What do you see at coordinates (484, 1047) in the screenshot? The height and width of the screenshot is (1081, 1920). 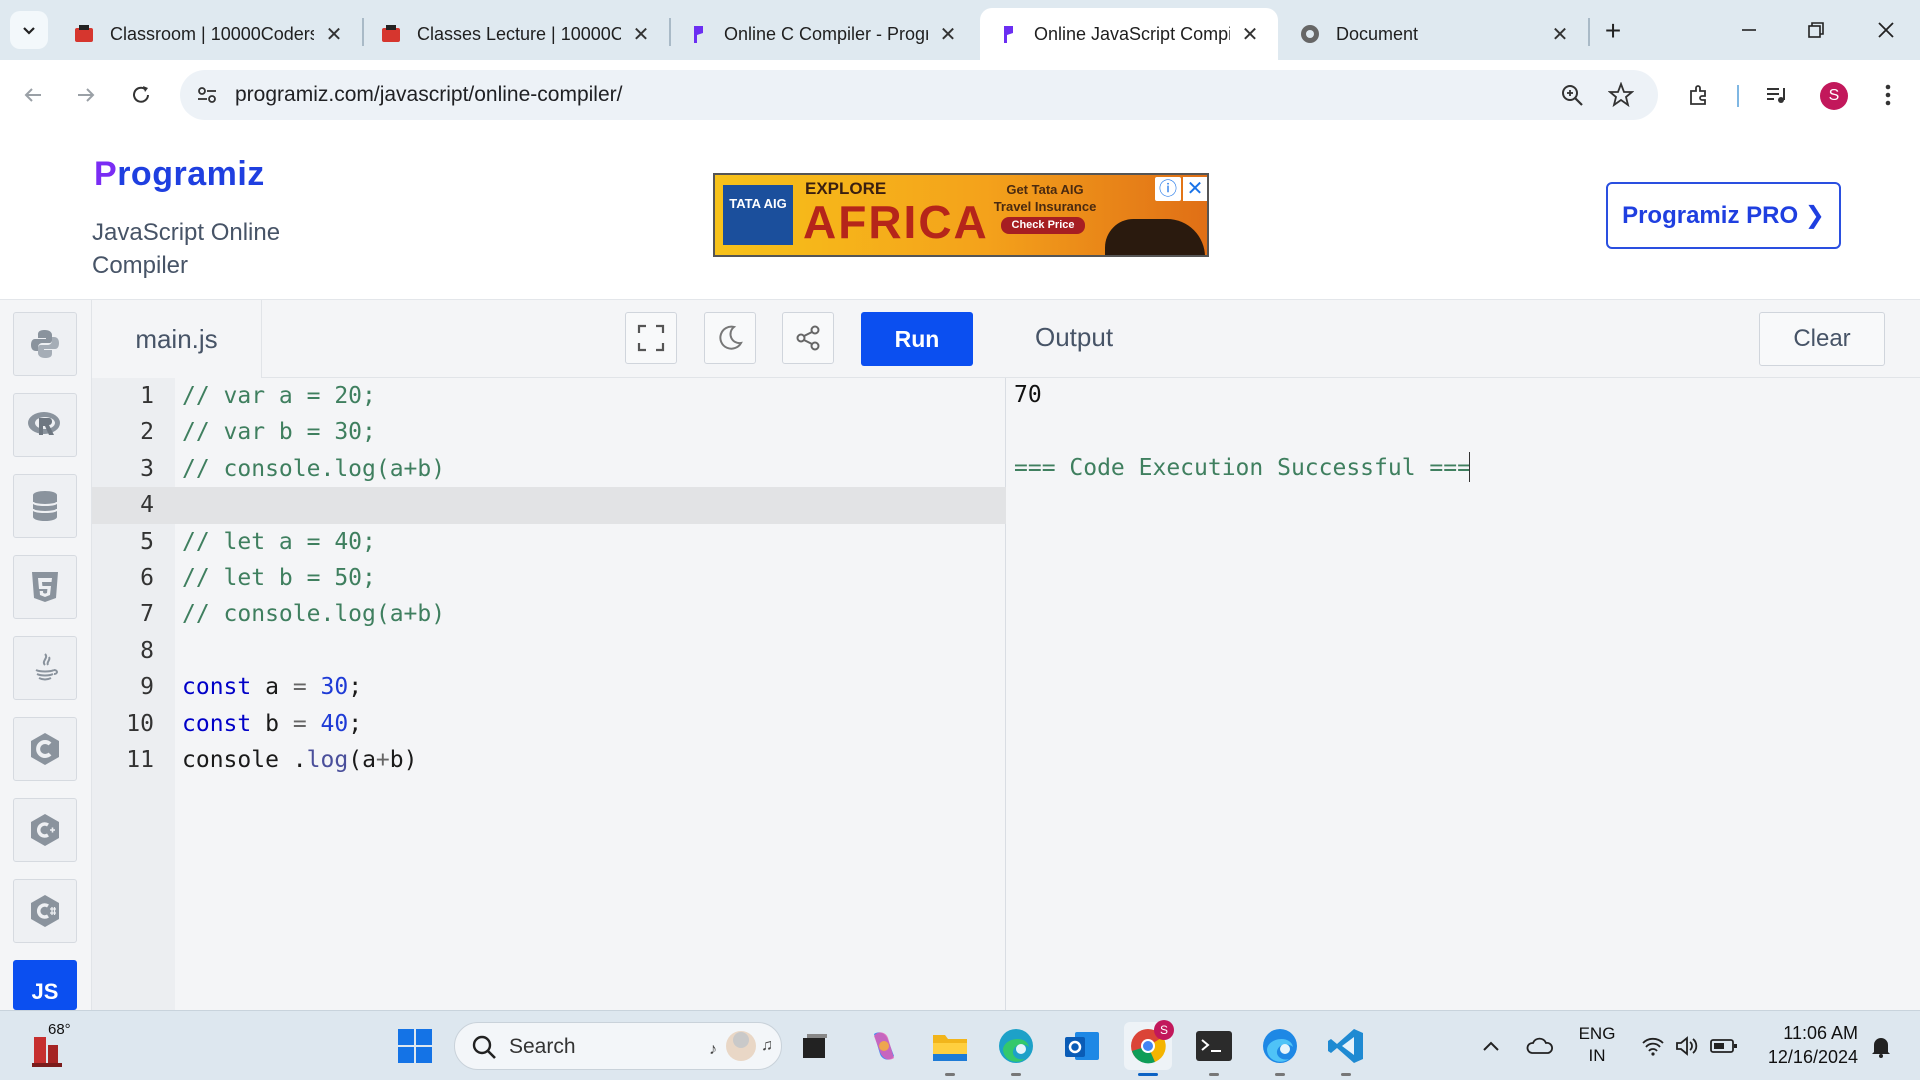 I see `search-icon` at bounding box center [484, 1047].